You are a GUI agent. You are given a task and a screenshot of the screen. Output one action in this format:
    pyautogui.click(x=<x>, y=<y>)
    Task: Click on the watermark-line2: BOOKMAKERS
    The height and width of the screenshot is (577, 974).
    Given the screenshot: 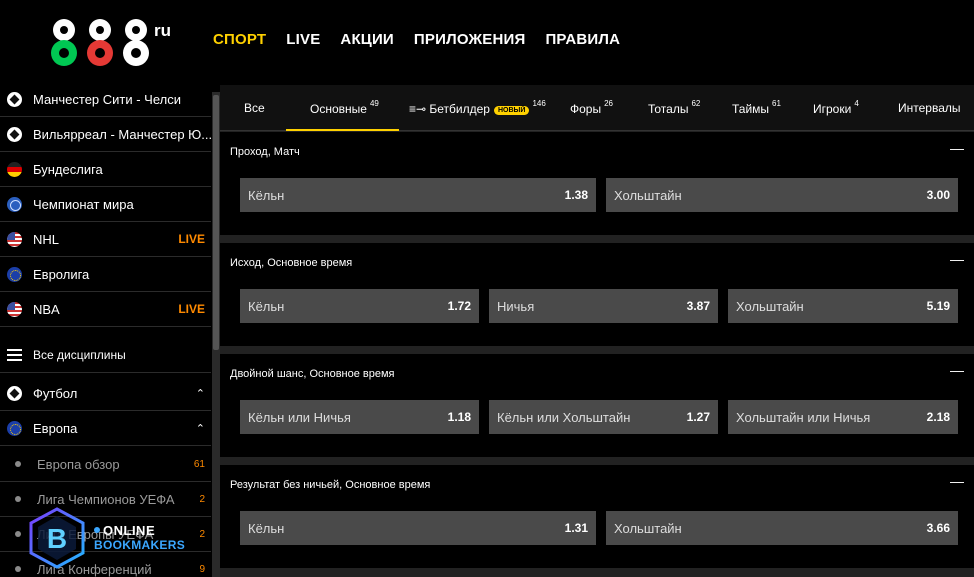 What is the action you would take?
    pyautogui.click(x=140, y=545)
    